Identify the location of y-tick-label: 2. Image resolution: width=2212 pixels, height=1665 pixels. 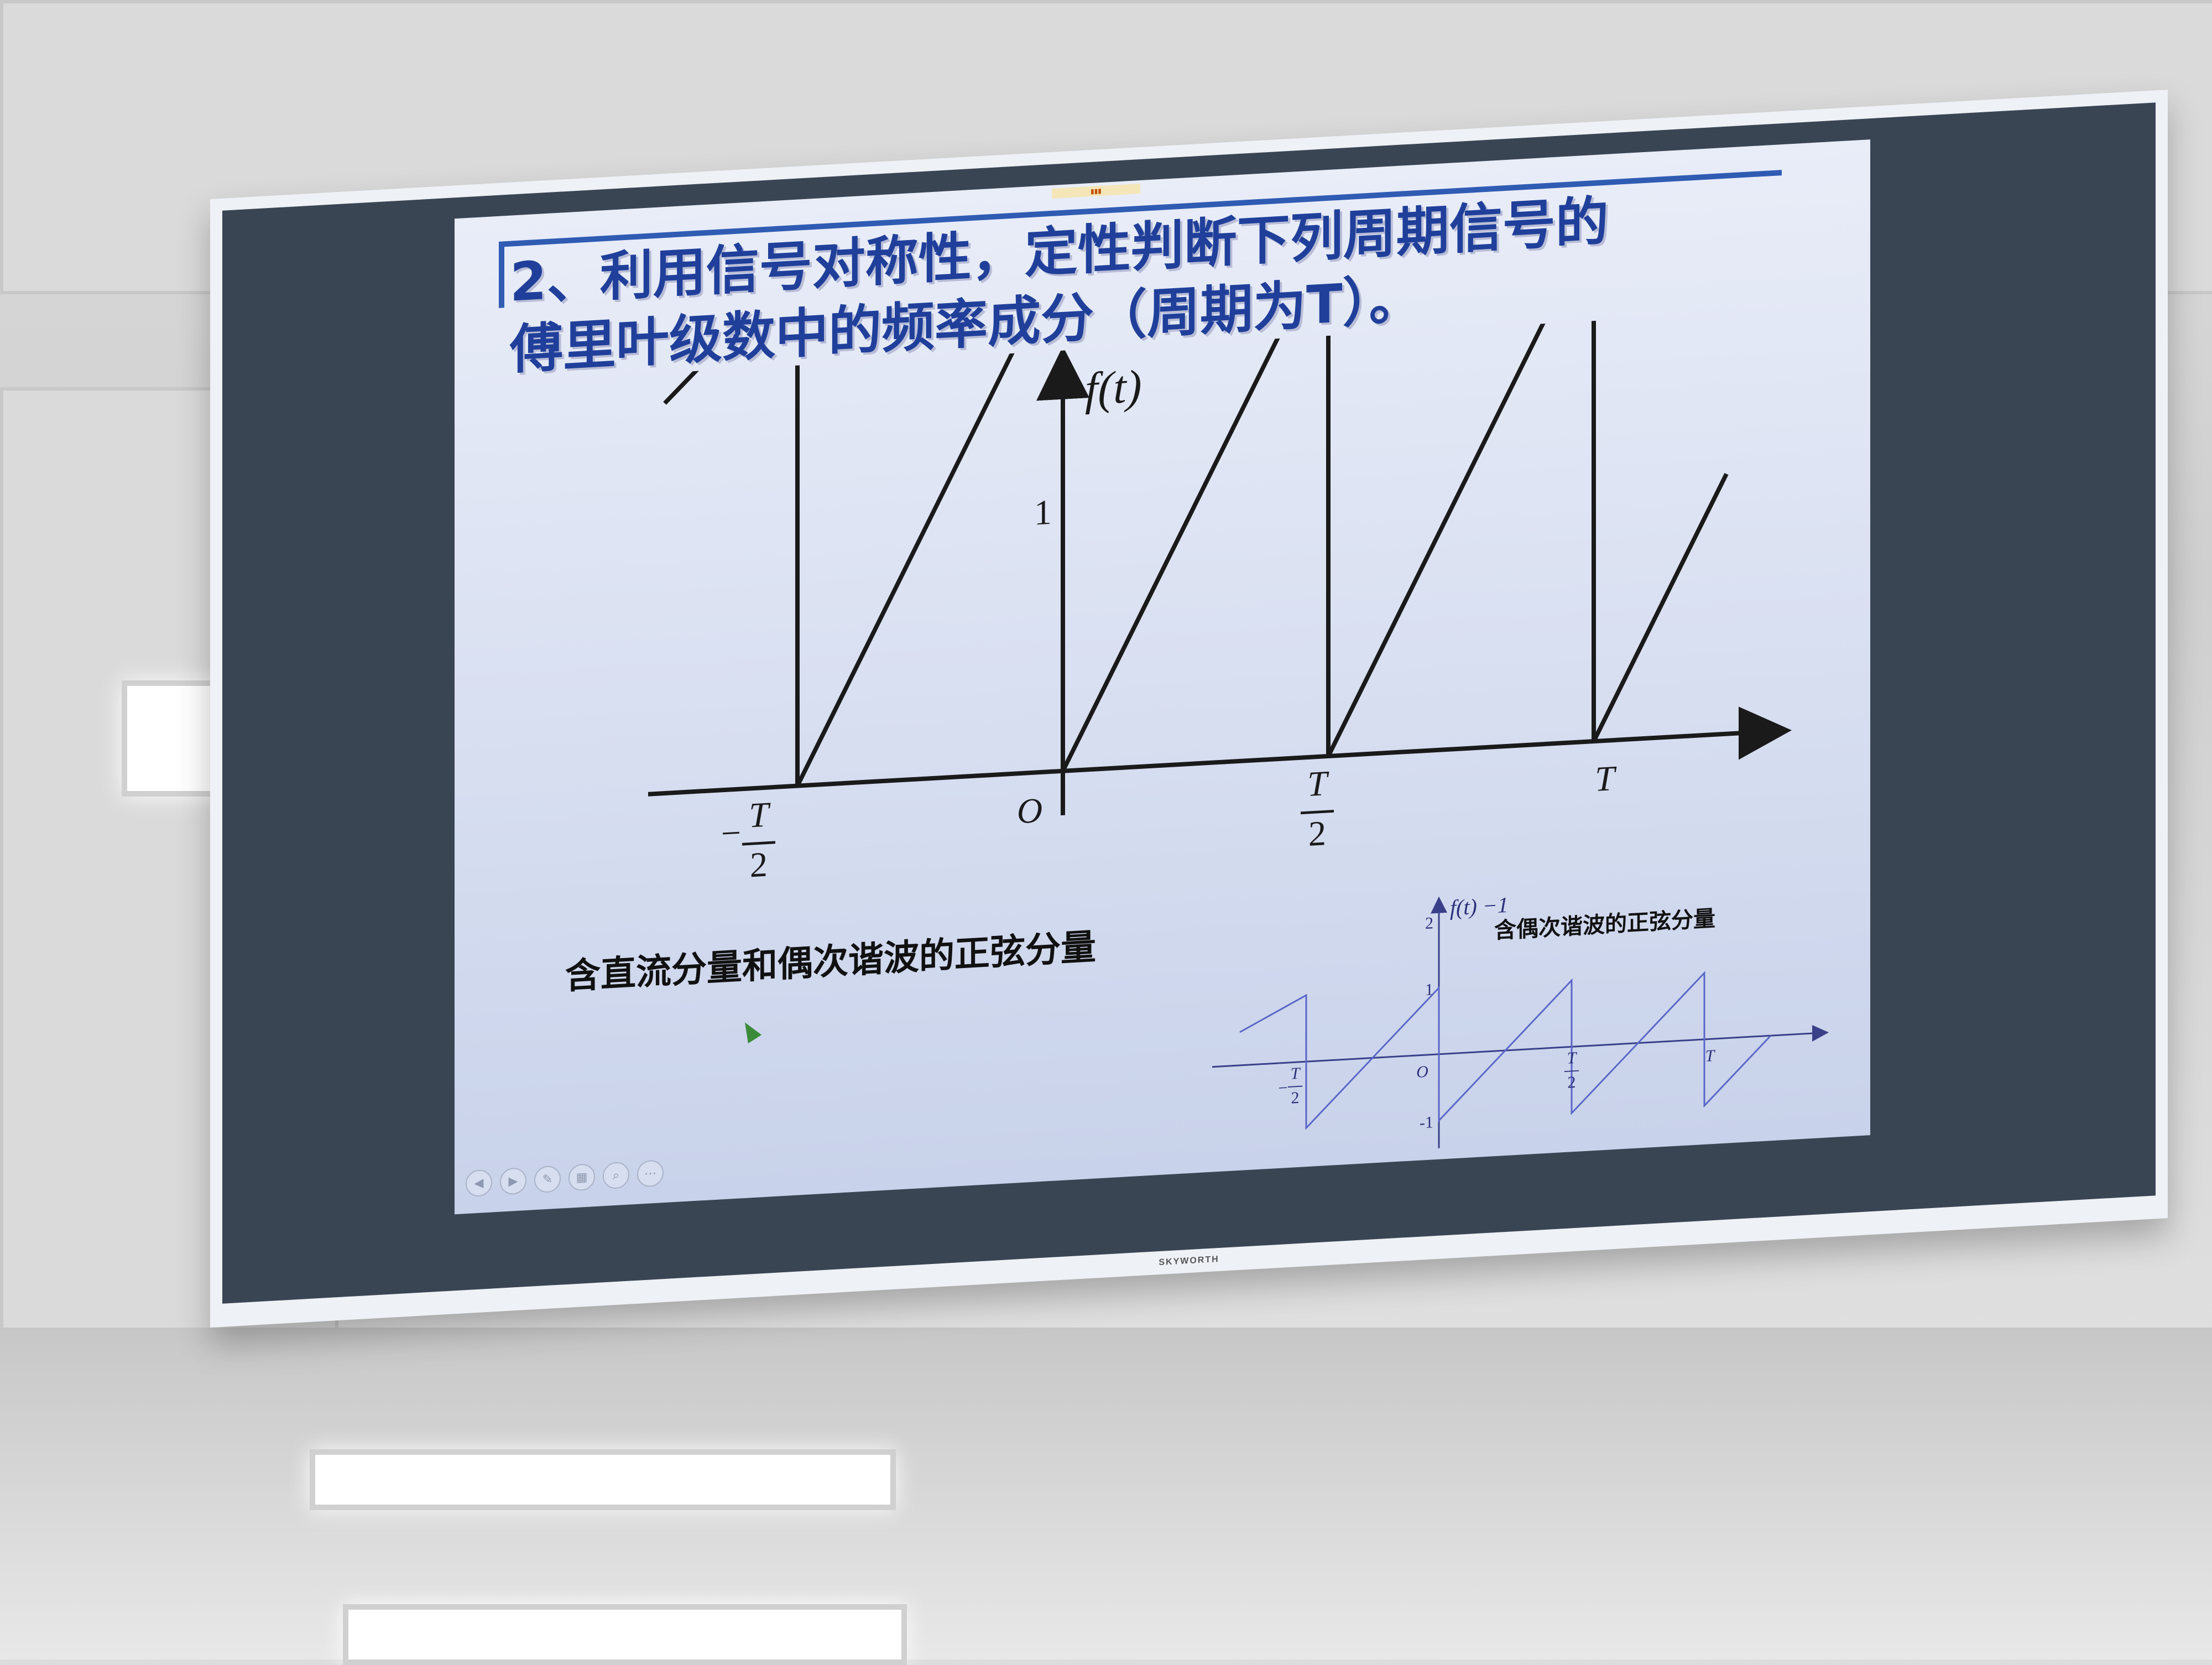
(1429, 923).